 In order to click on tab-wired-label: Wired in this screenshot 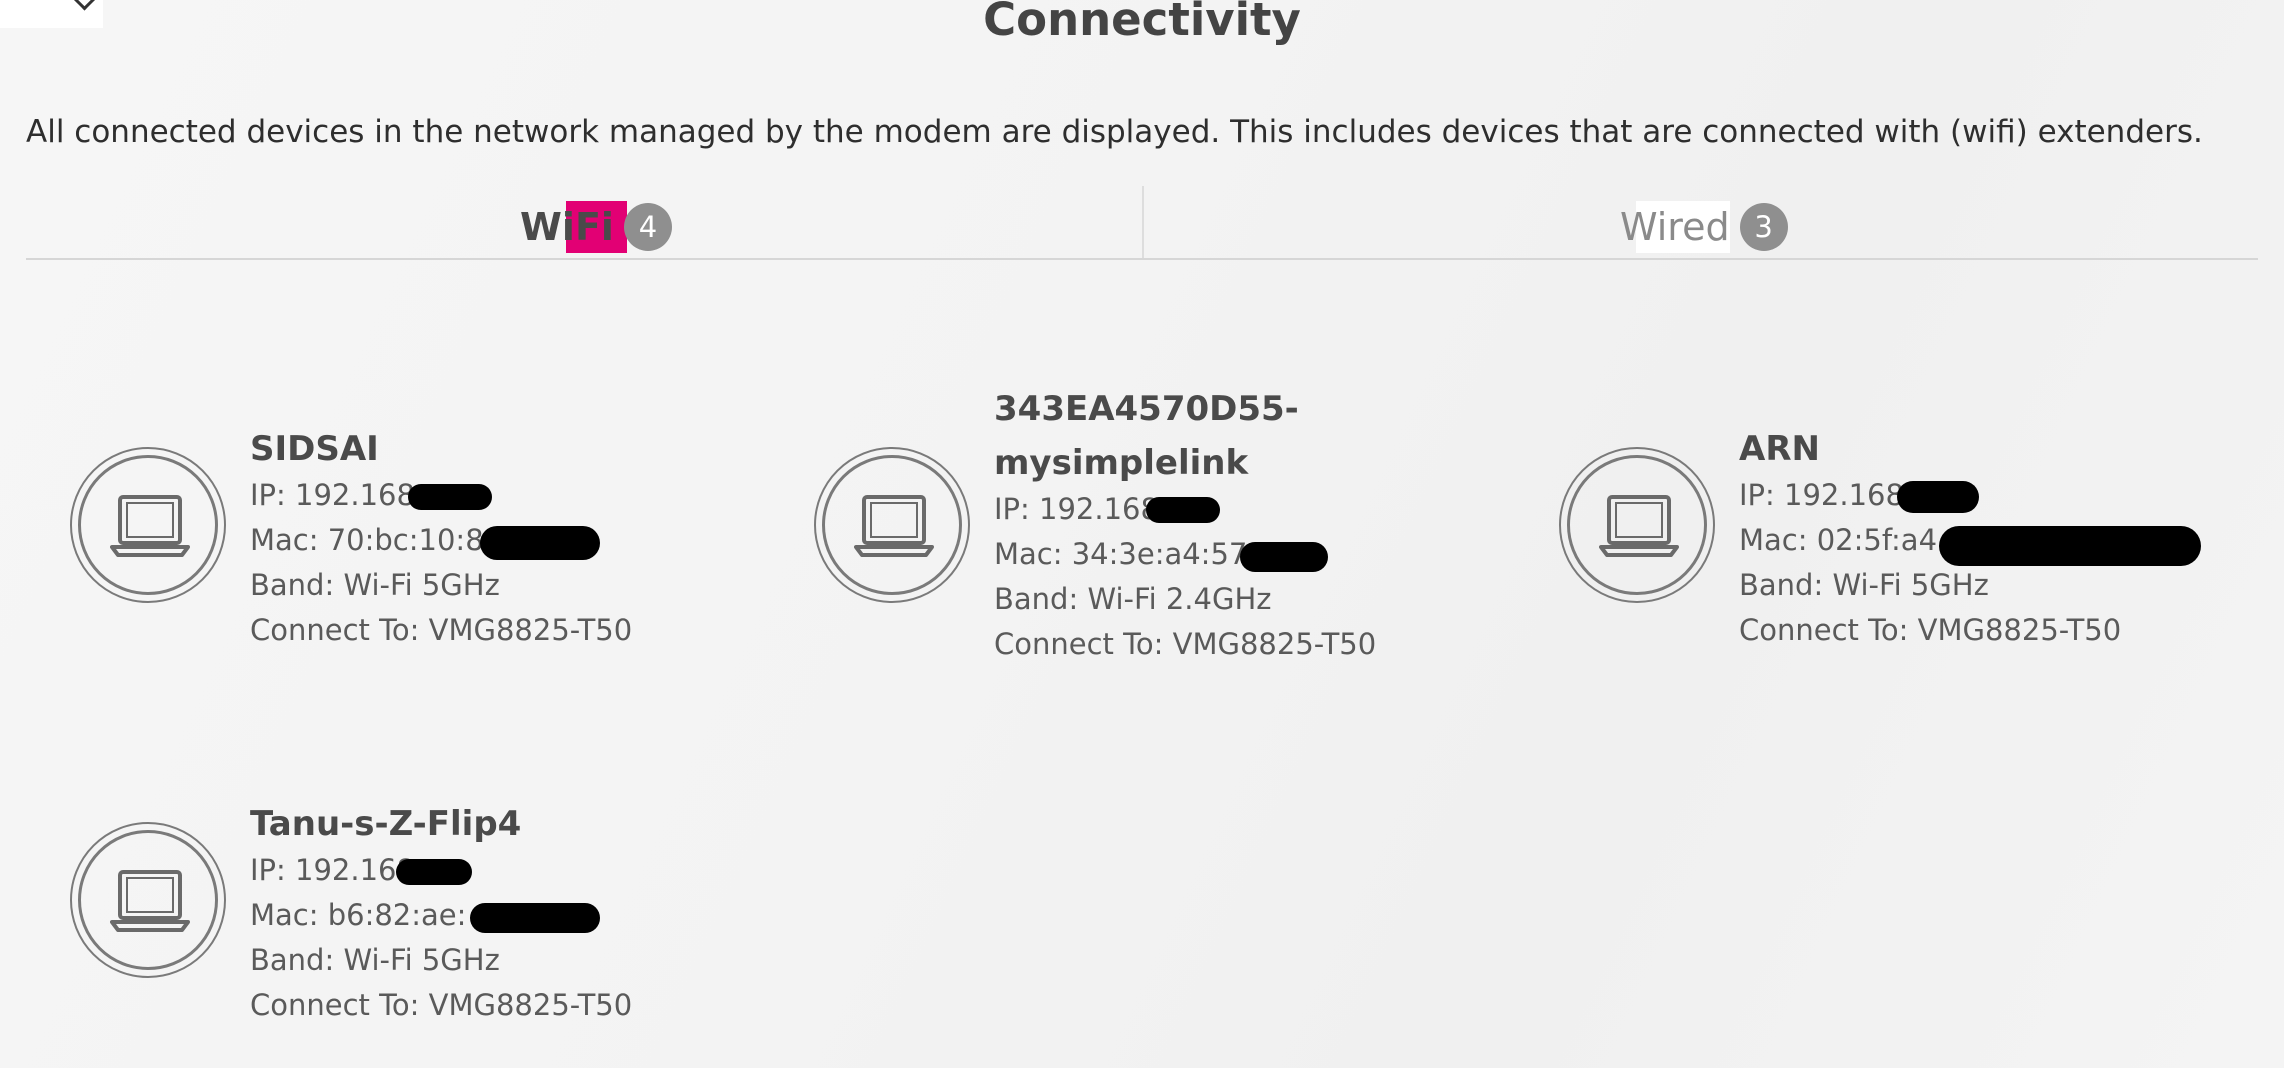, I will do `click(1675, 227)`.